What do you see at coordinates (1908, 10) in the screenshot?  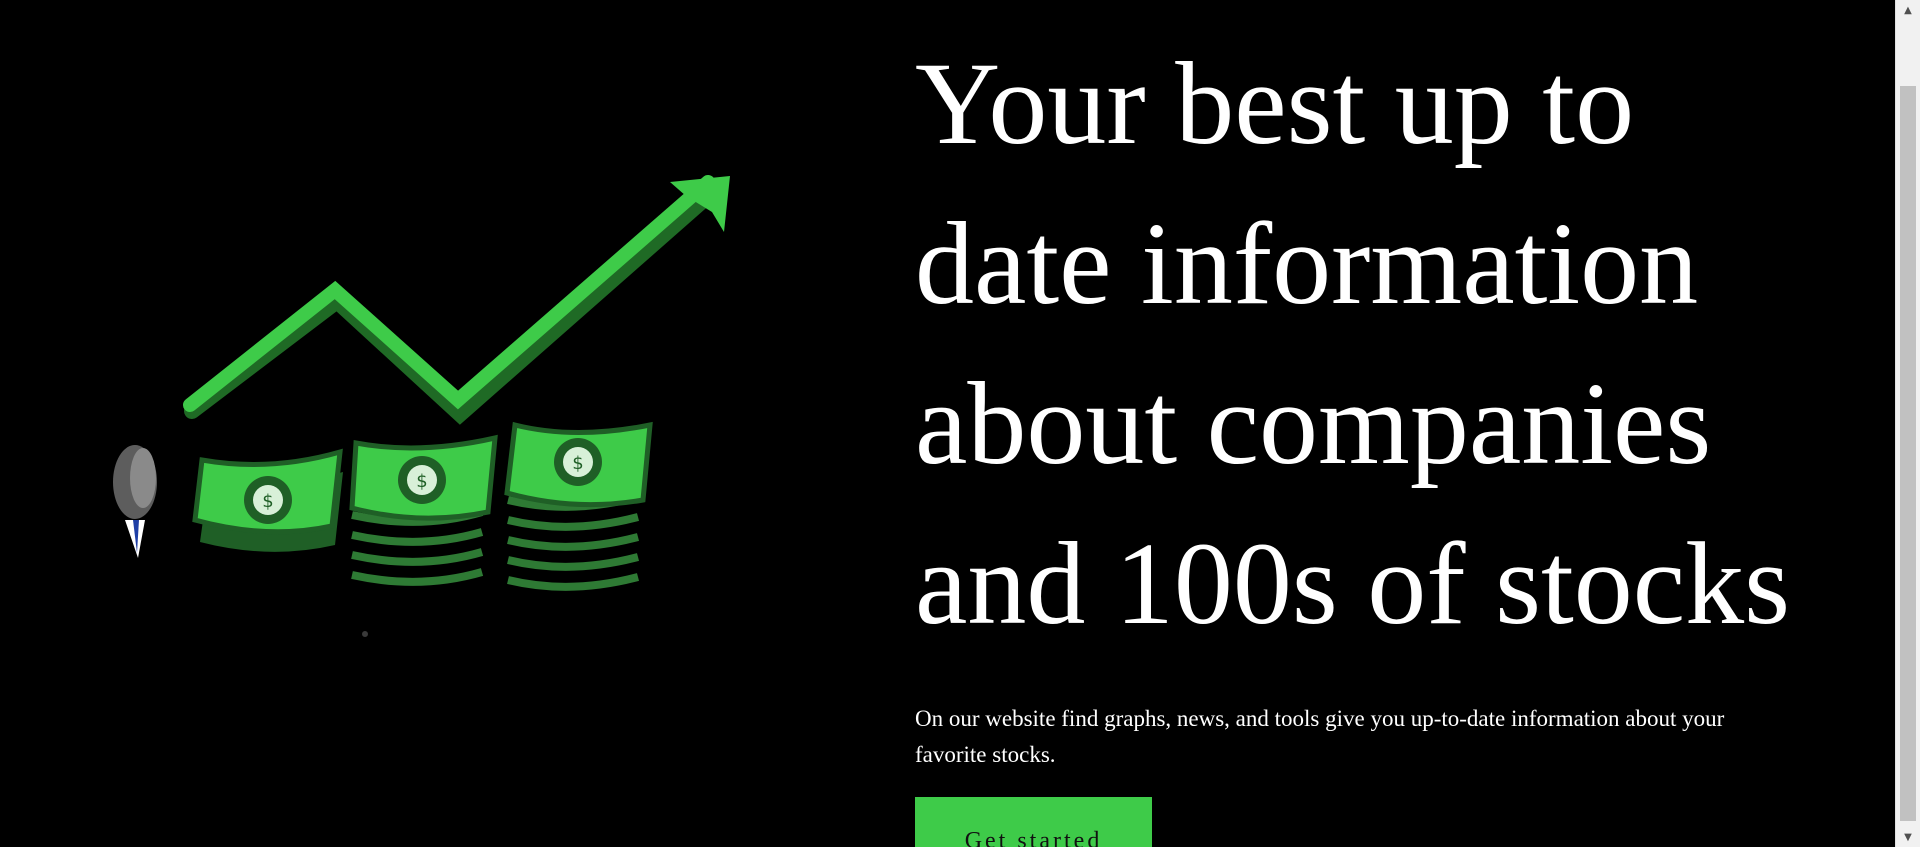 I see `scroll-up-arrow-icon: ▲` at bounding box center [1908, 10].